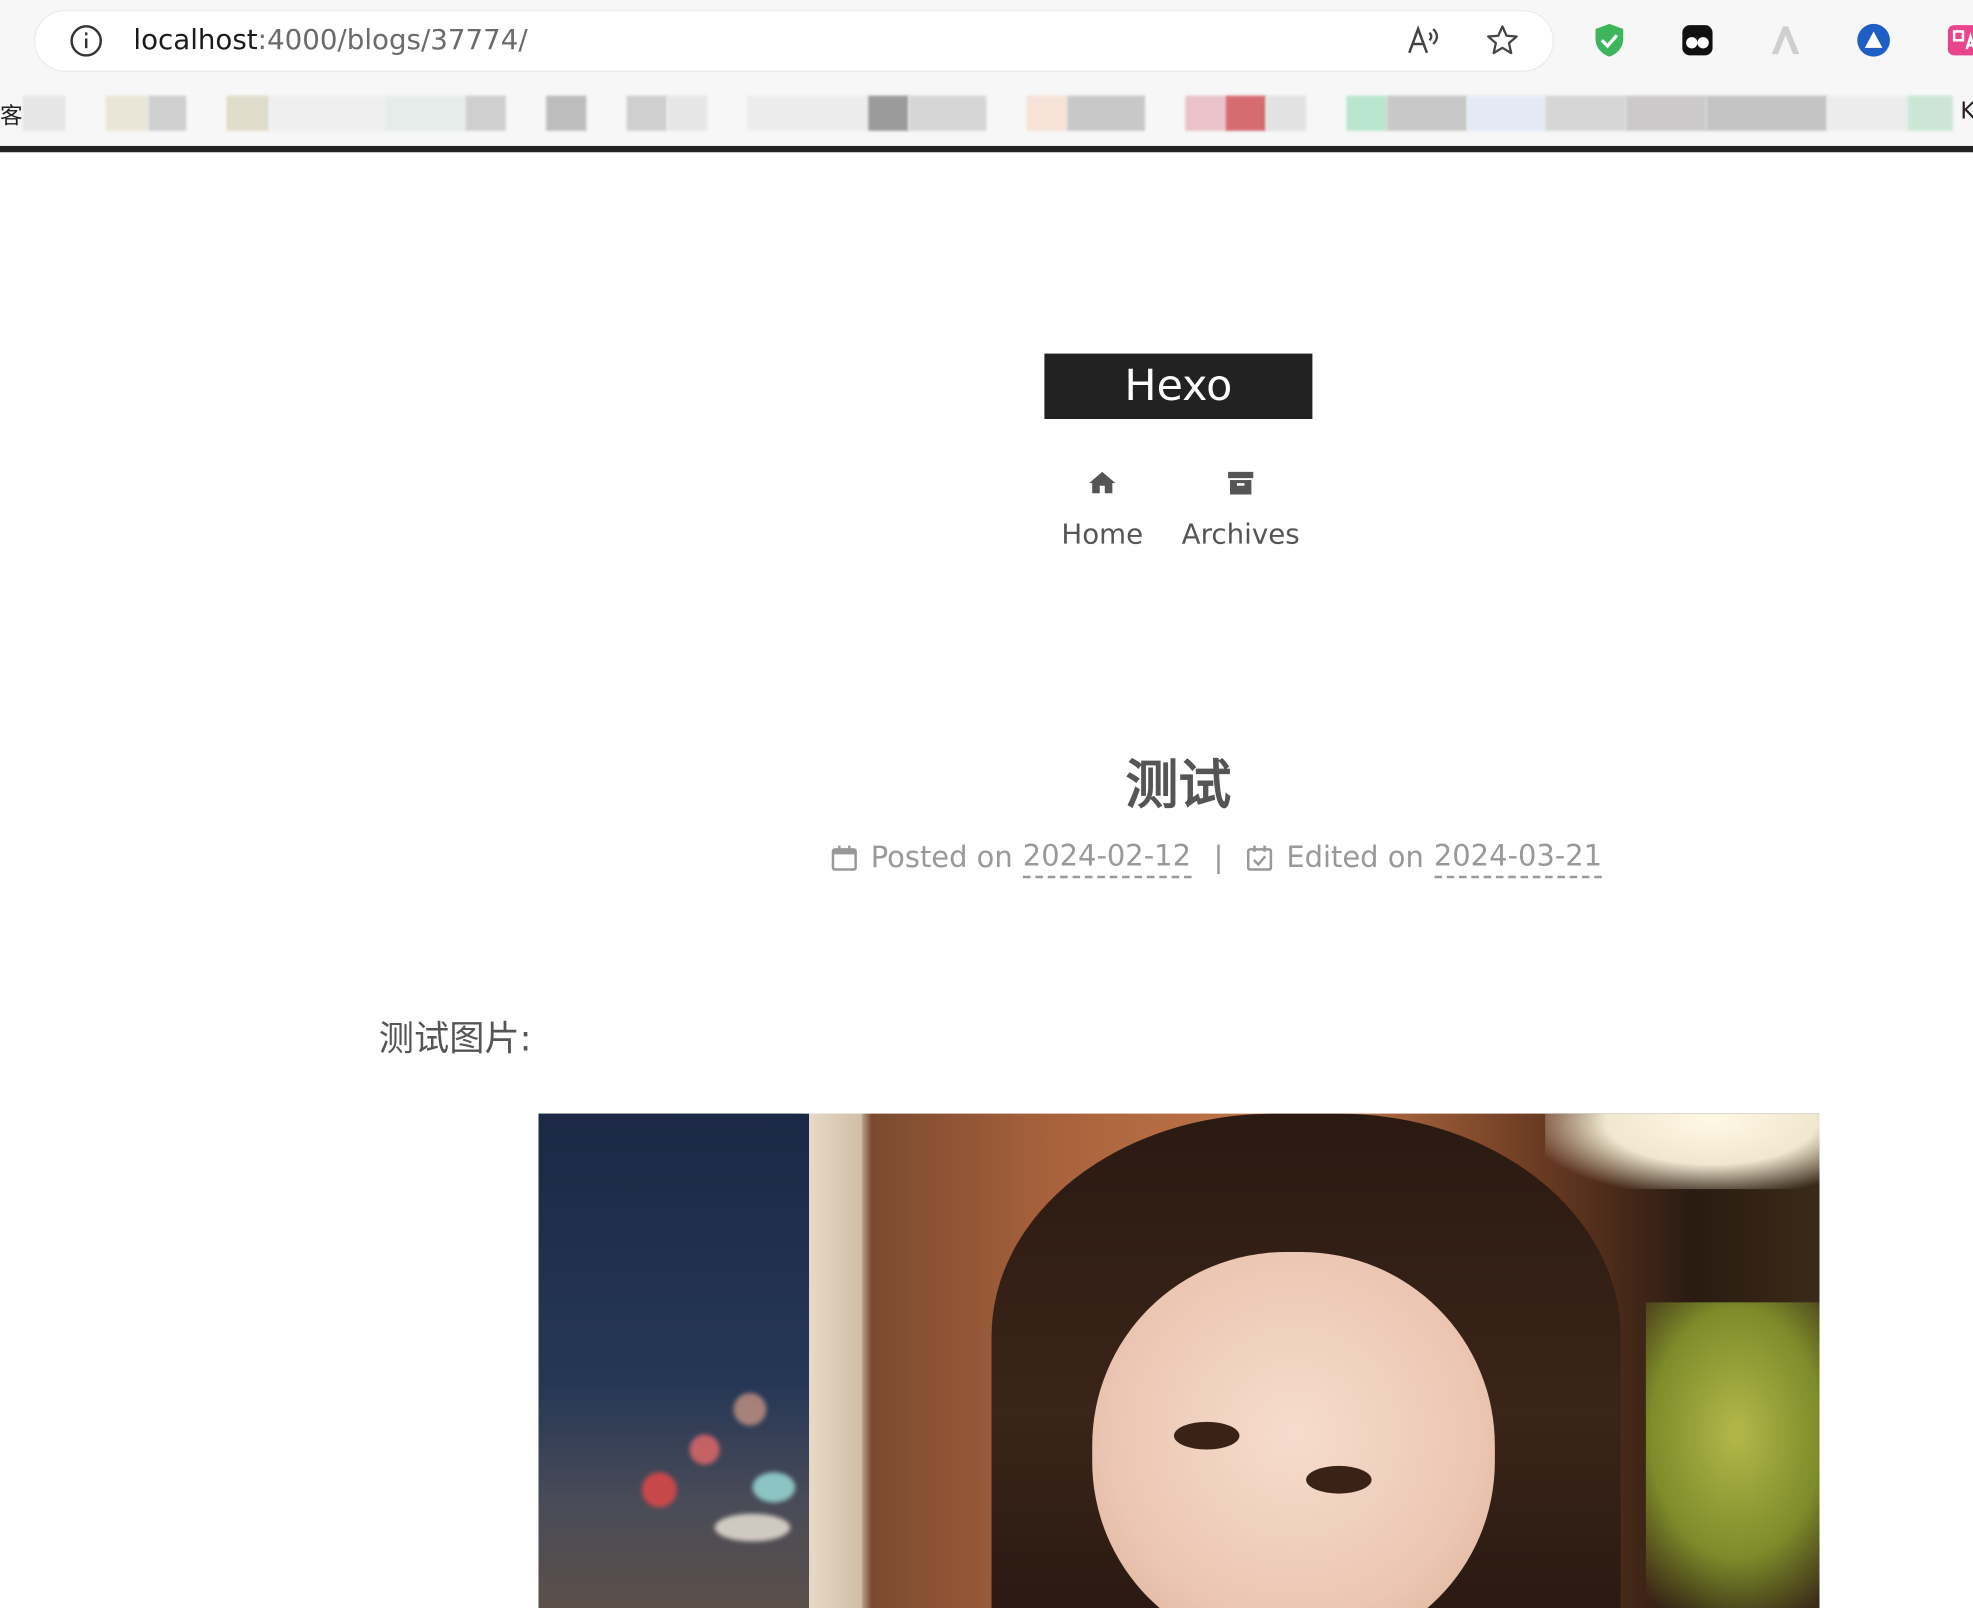  I want to click on calendar-icon, so click(844, 858).